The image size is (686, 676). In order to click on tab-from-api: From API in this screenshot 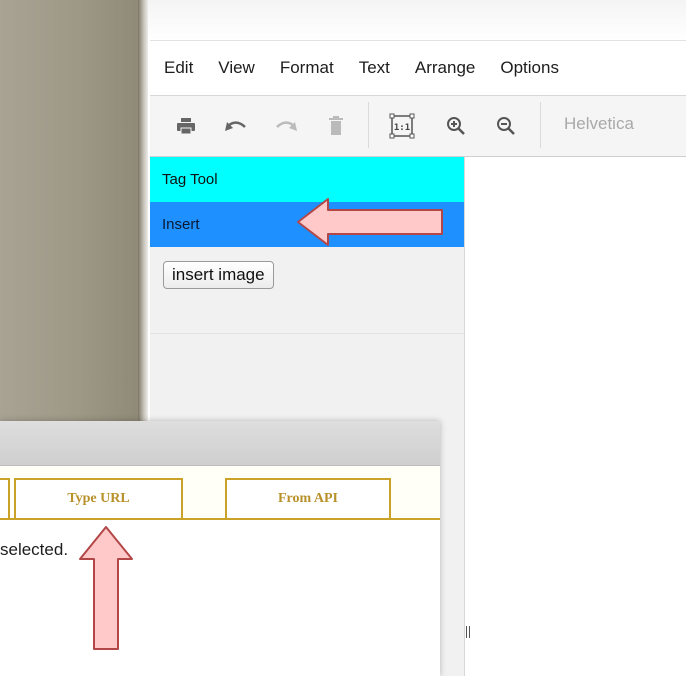, I will do `click(308, 498)`.